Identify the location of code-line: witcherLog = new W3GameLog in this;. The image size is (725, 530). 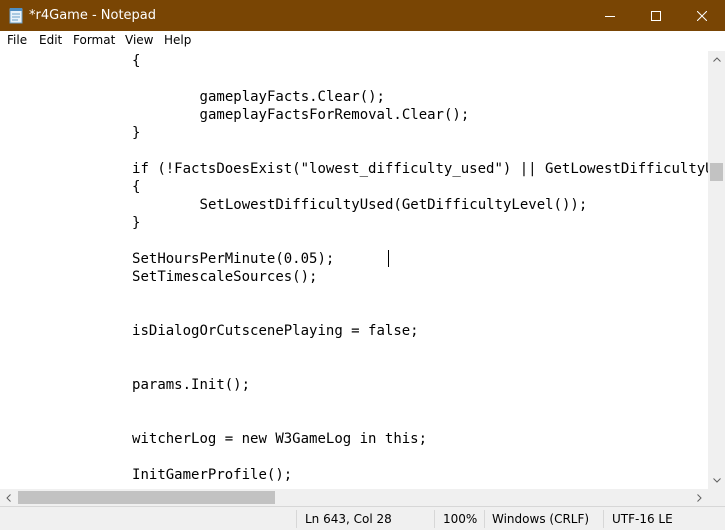
(280, 439).